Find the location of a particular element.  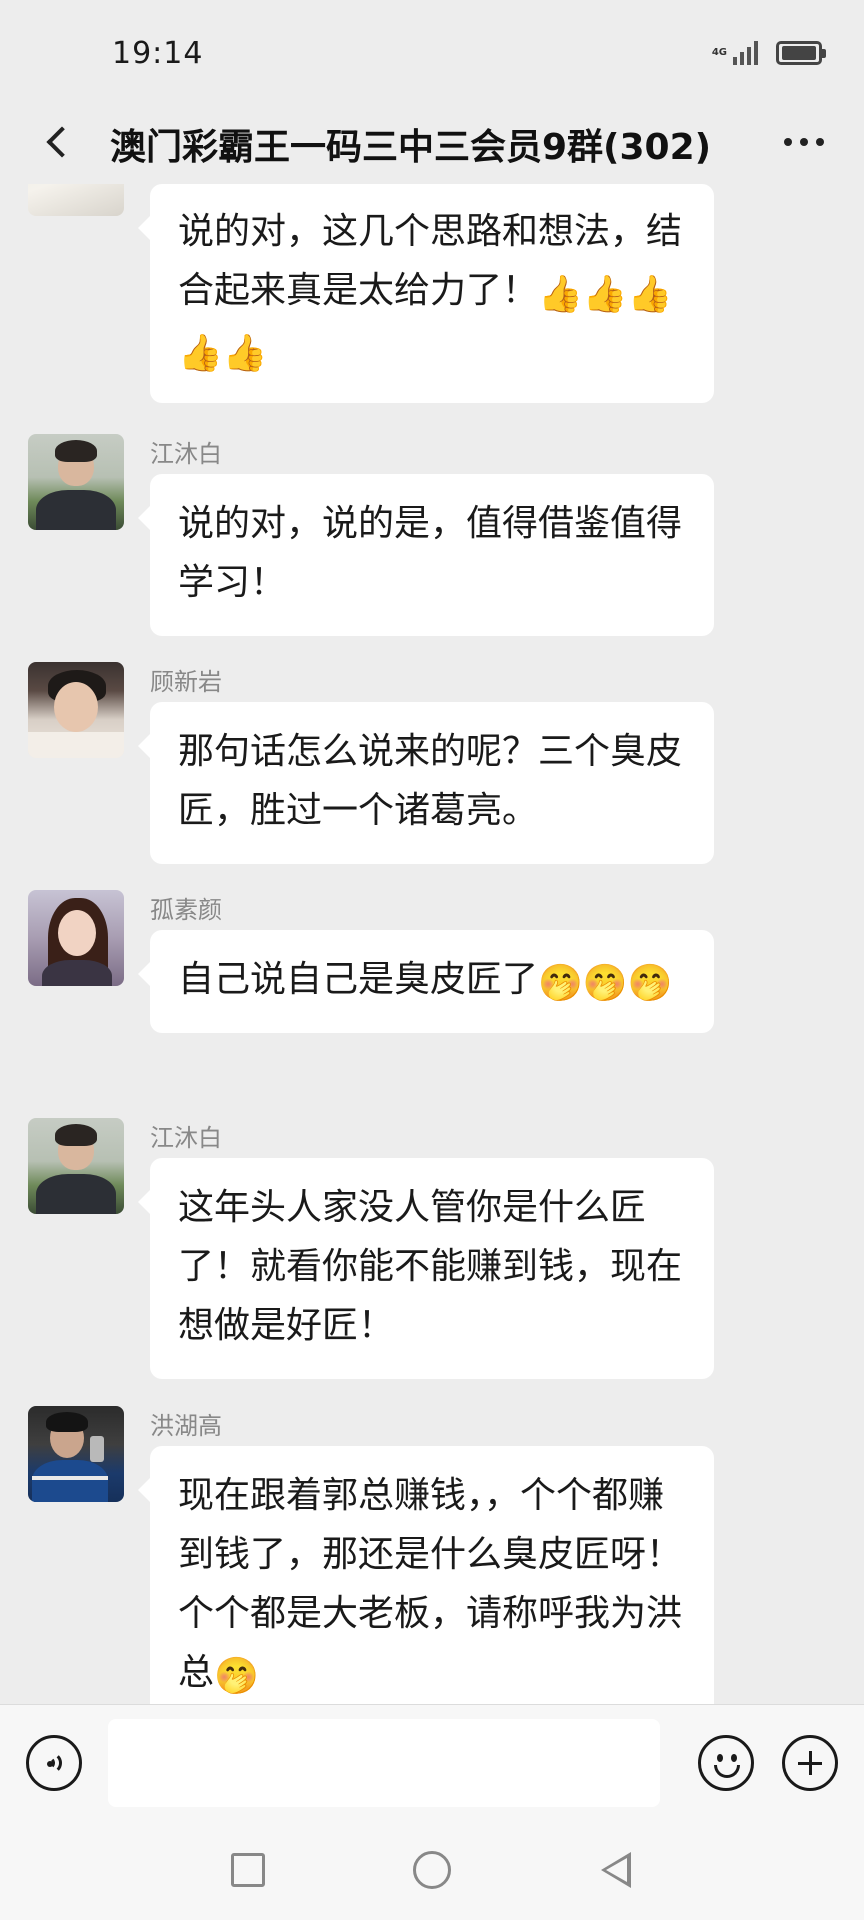

home-button is located at coordinates (432, 1870).